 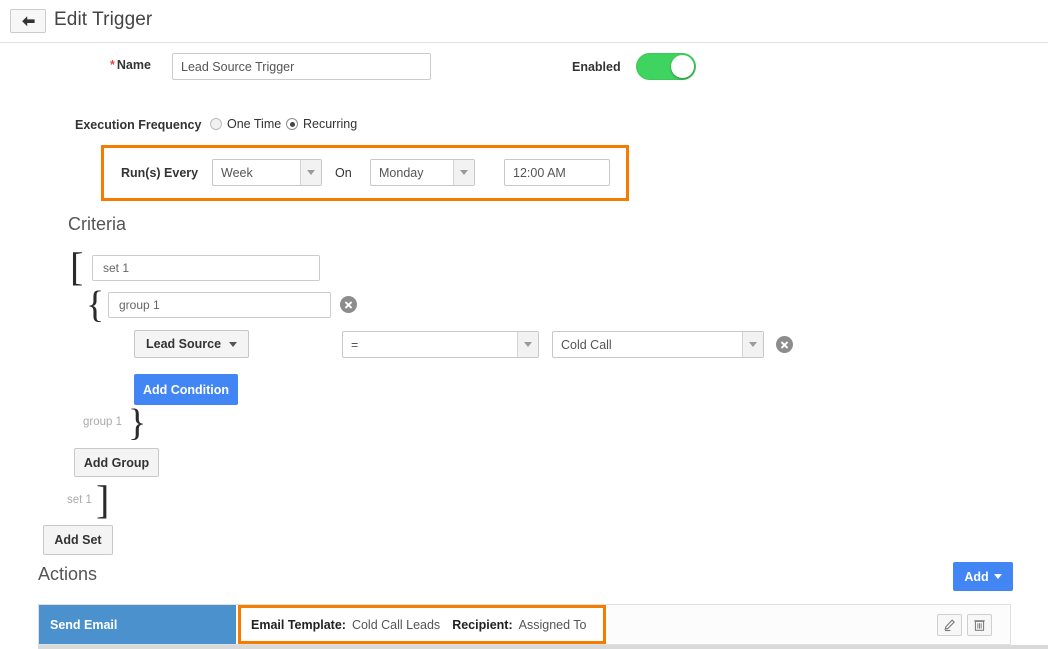 What do you see at coordinates (557, 172) in the screenshot?
I see `time-input` at bounding box center [557, 172].